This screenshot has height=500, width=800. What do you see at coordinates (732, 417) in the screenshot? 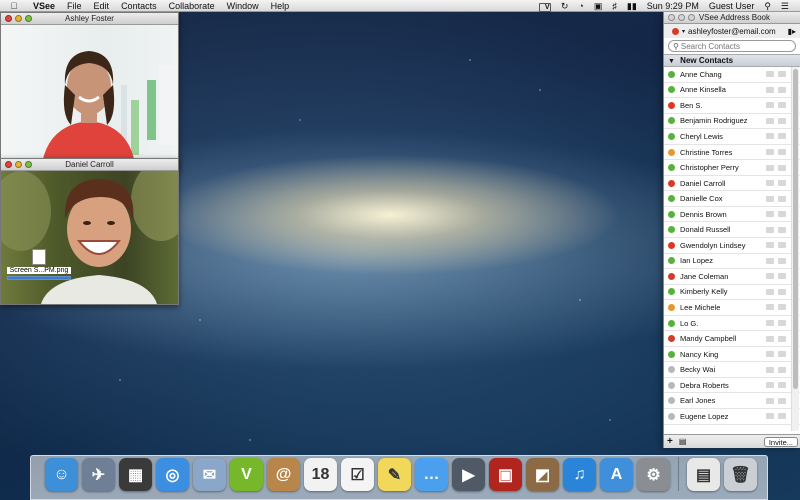
I see `contact-row: Eugene Lopez` at bounding box center [732, 417].